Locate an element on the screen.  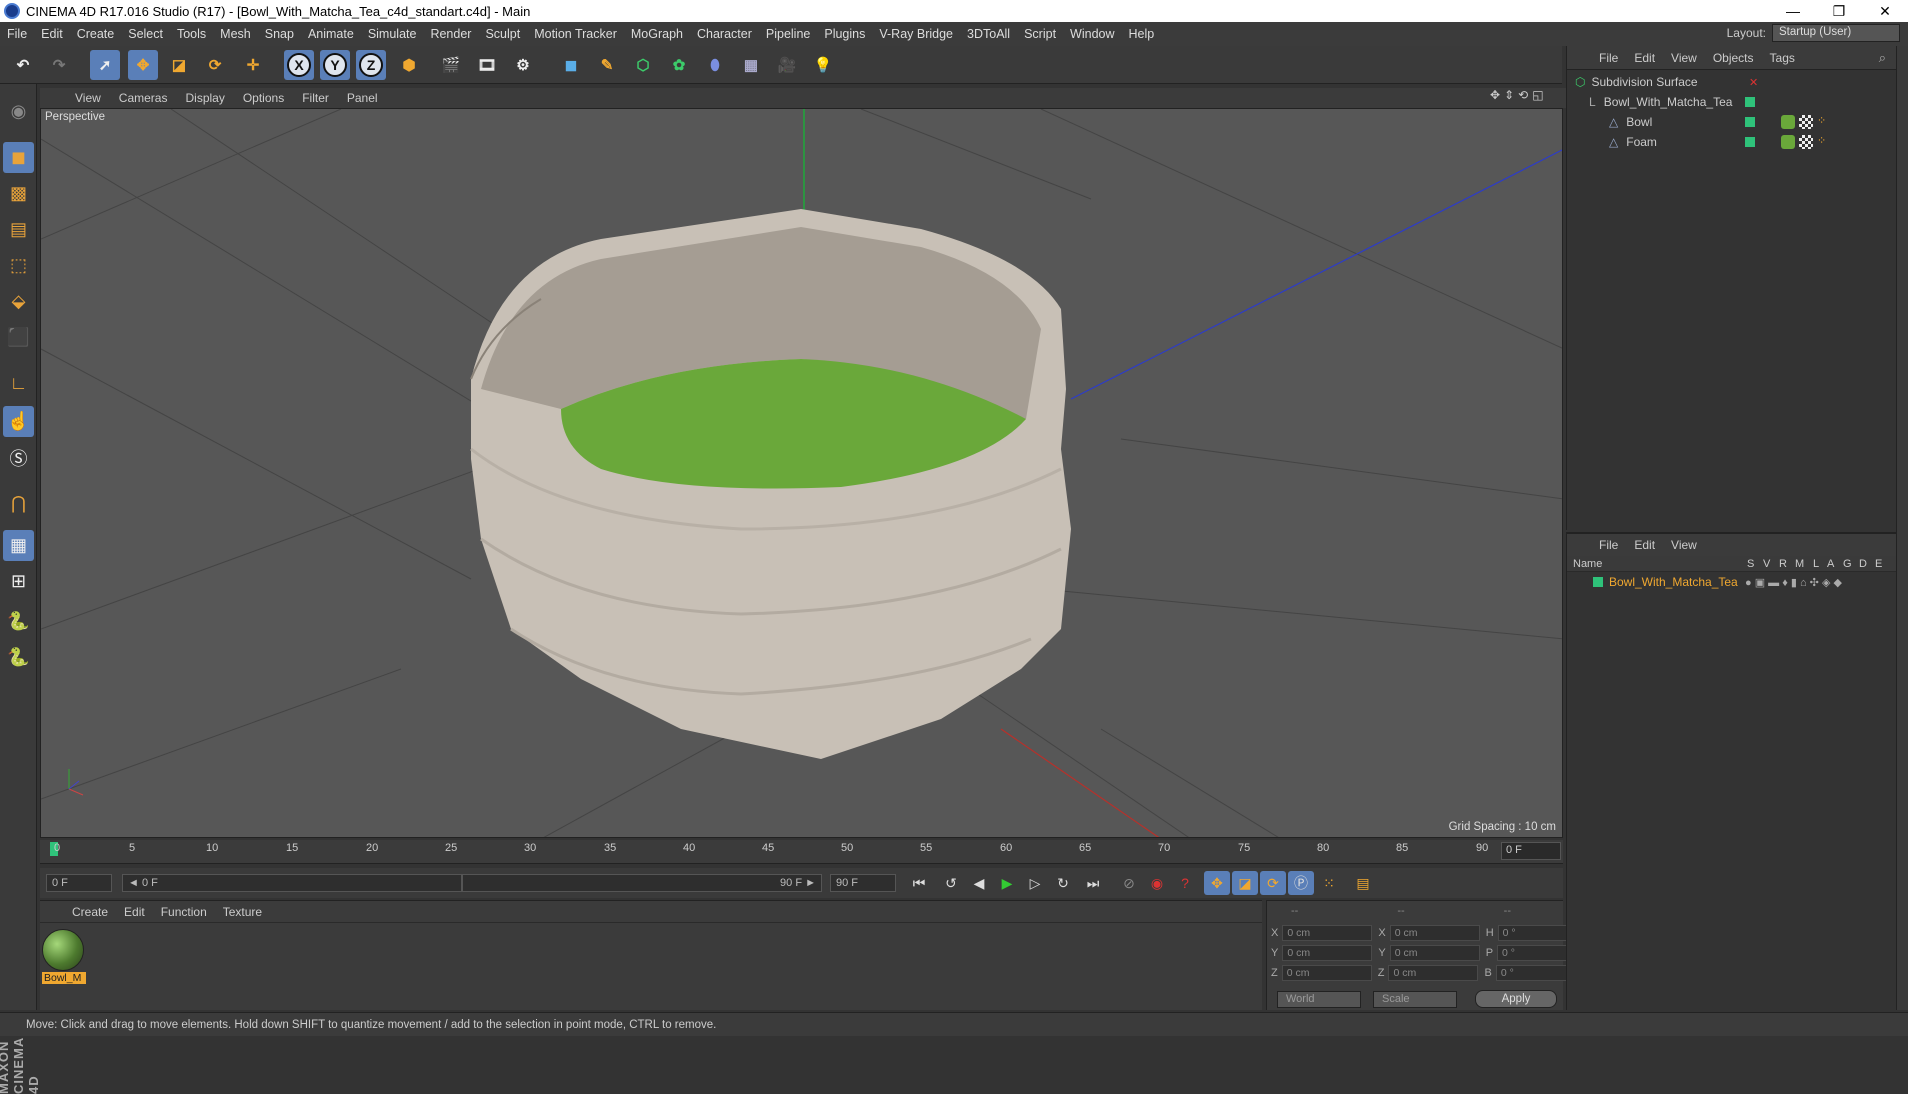
menu-file: File is located at coordinates (17, 34).